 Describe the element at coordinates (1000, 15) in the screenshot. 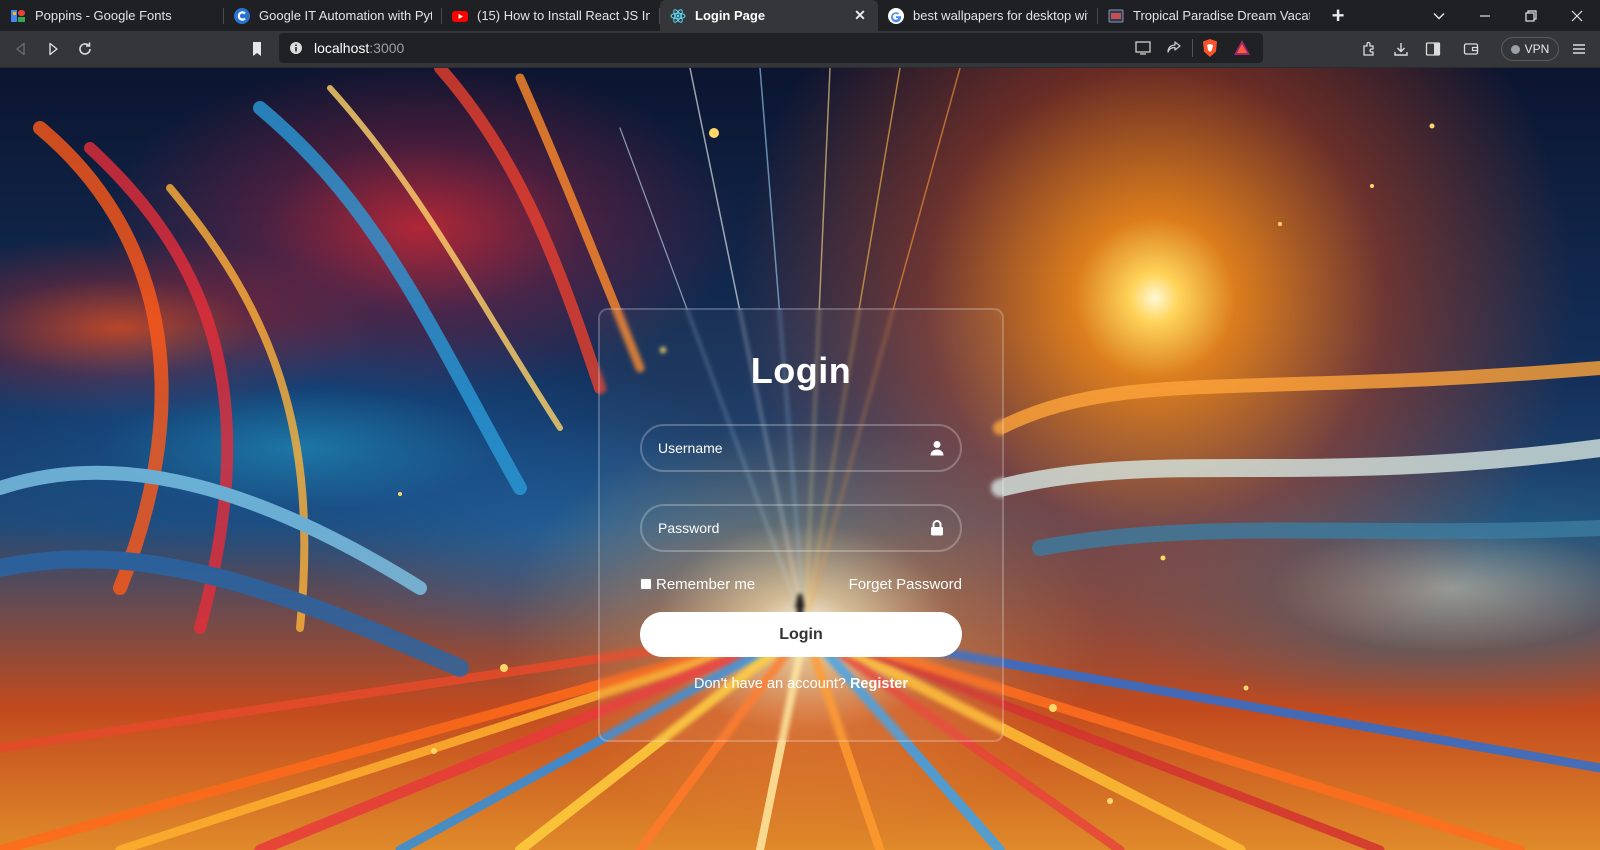

I see `tab-title: best wallpapers for desktop with b` at that location.